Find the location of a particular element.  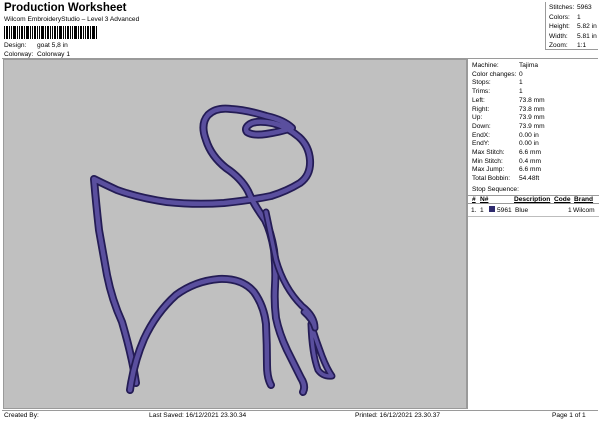

stitches-row: Stitches: 5963 is located at coordinates (573, 8).